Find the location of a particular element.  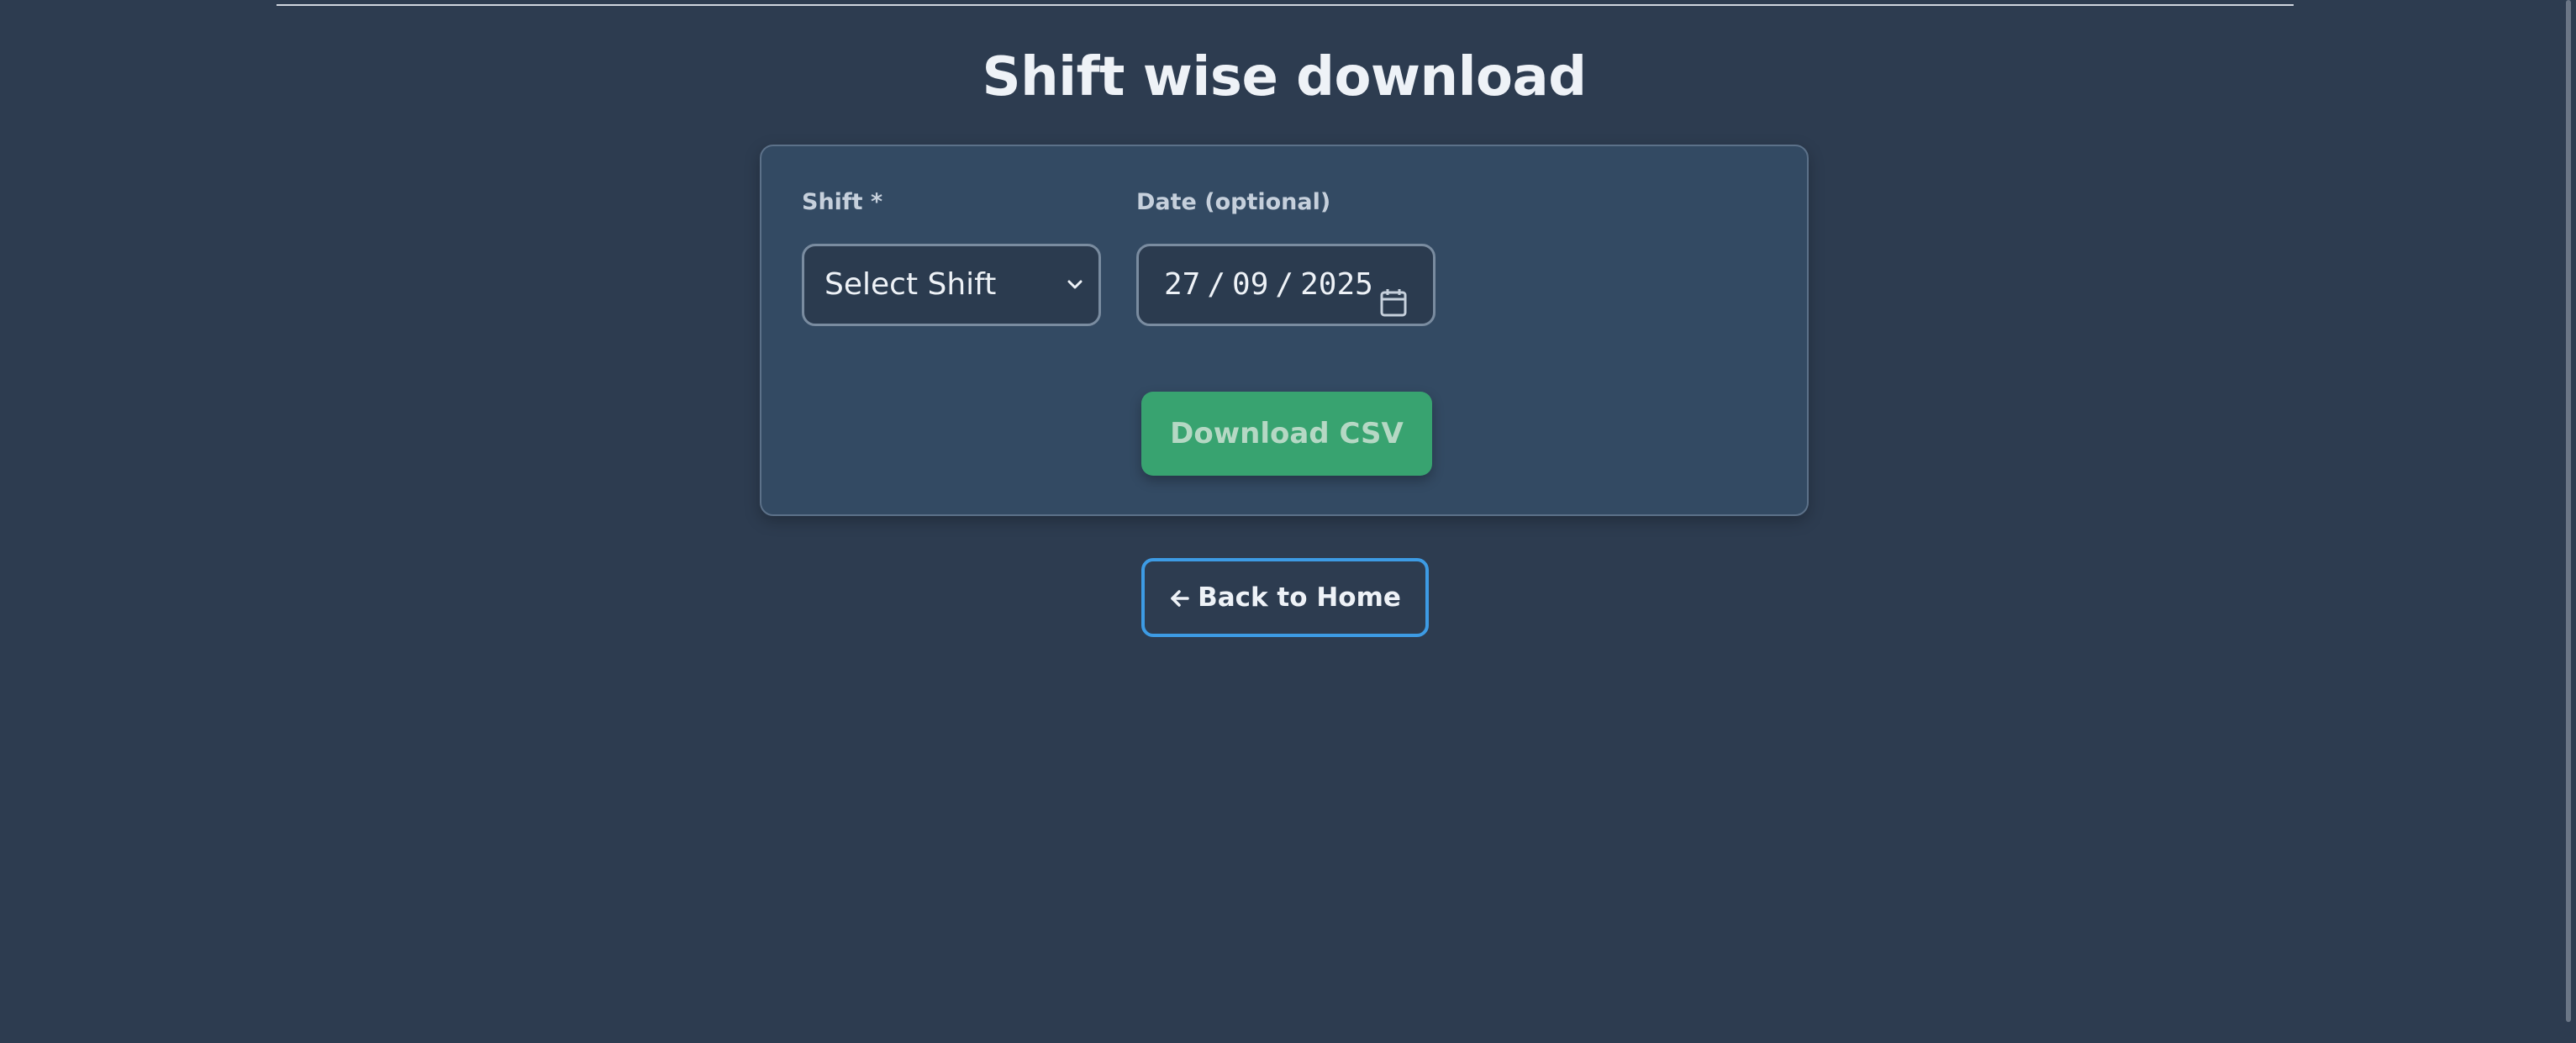

shift-select: Select Shift is located at coordinates (952, 285).